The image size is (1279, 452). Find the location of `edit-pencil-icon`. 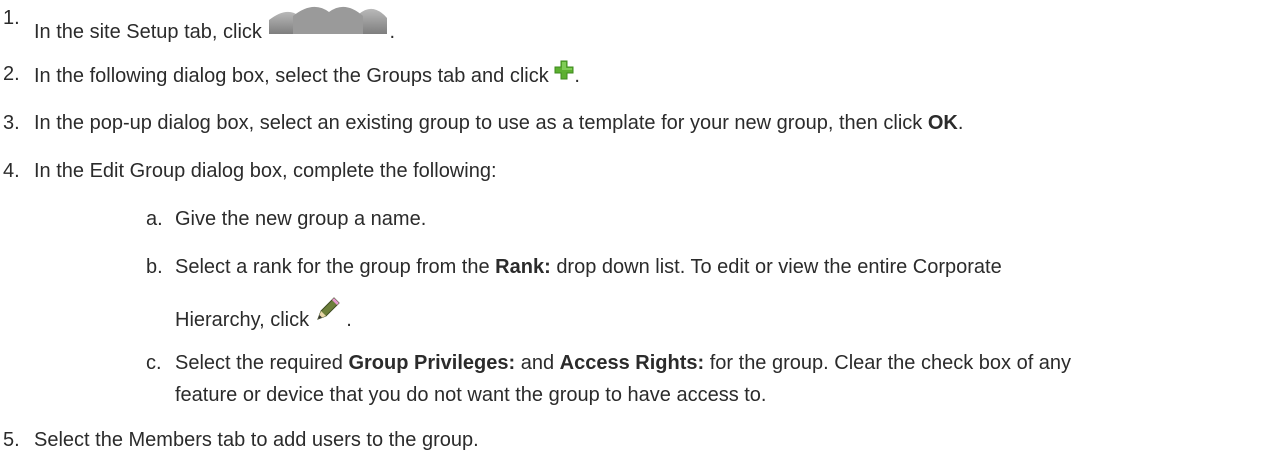

edit-pencil-icon is located at coordinates (328, 309).